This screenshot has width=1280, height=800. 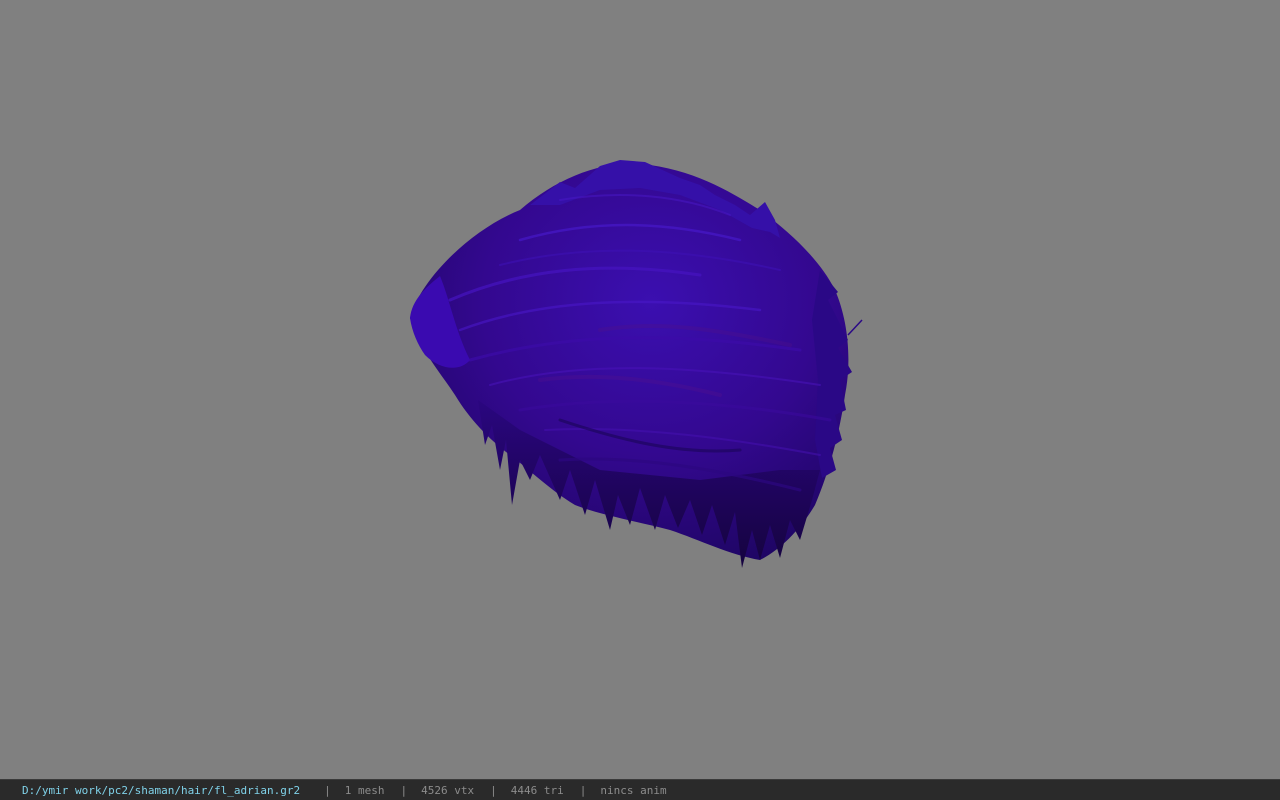 I want to click on vertex-count: 4526 vtx, so click(x=448, y=790).